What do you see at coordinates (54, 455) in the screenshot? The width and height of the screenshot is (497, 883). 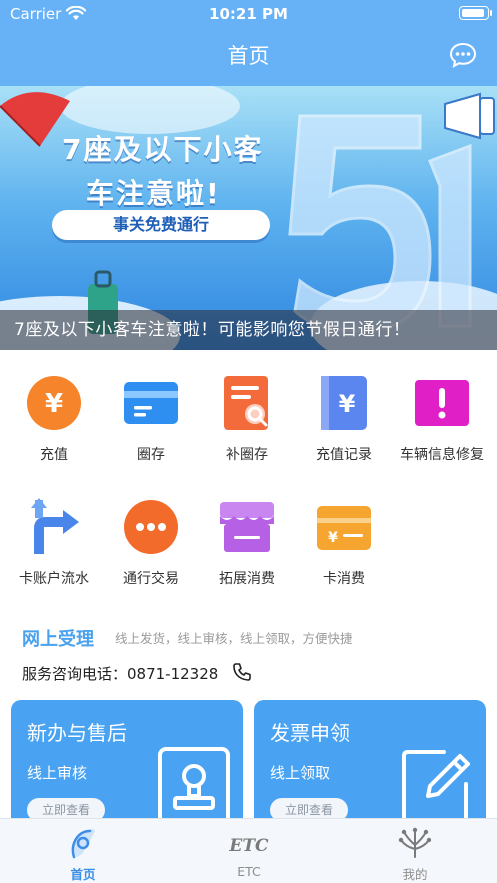 I see `service-label: 充值` at bounding box center [54, 455].